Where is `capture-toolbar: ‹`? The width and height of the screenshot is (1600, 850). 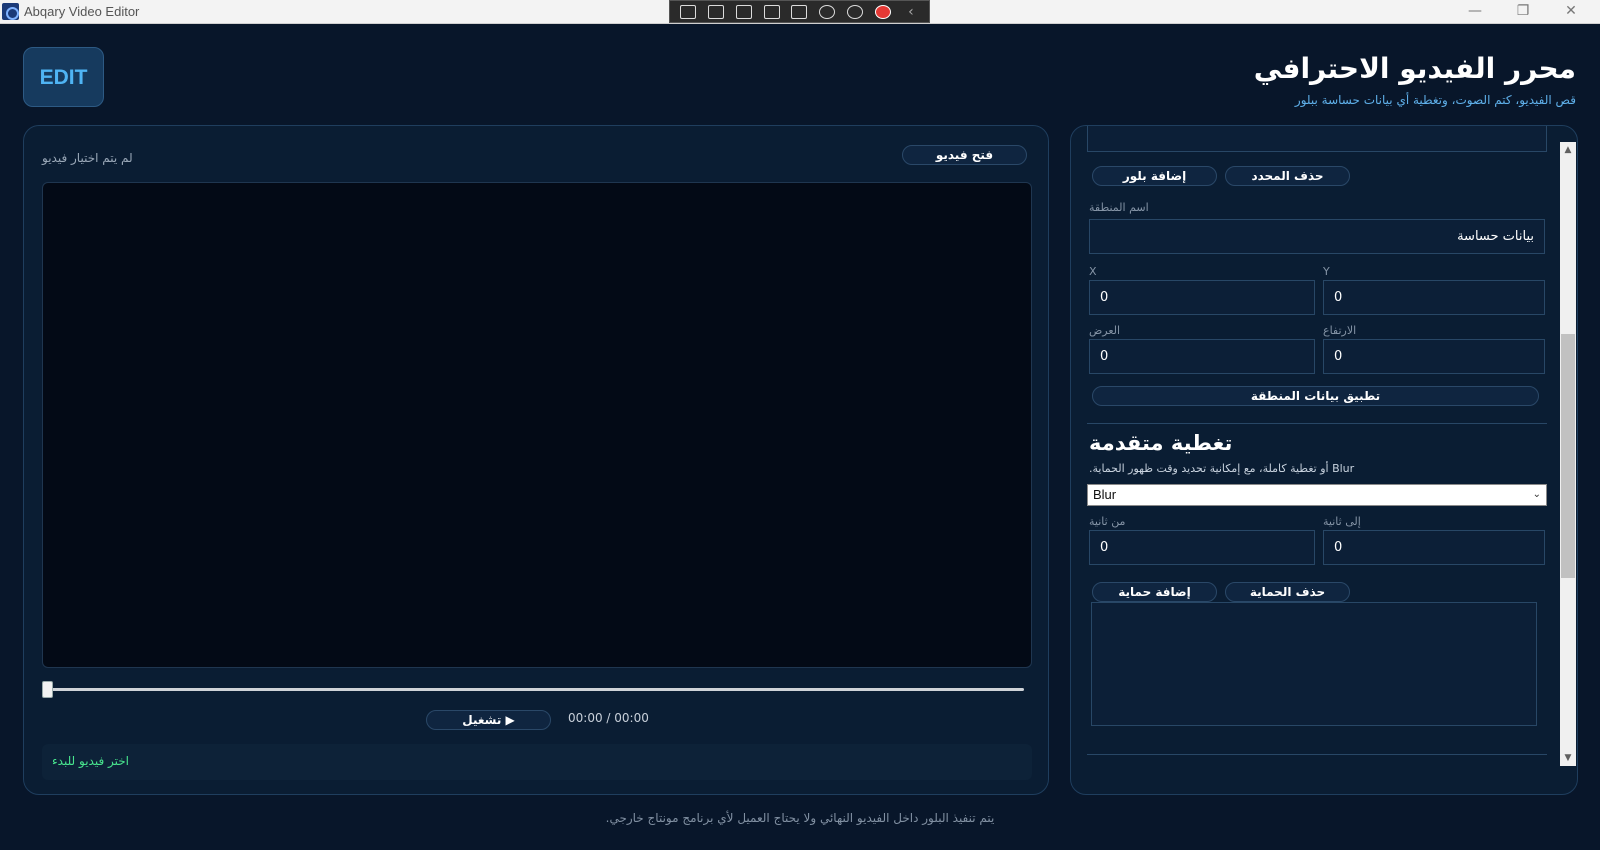 capture-toolbar: ‹ is located at coordinates (799, 11).